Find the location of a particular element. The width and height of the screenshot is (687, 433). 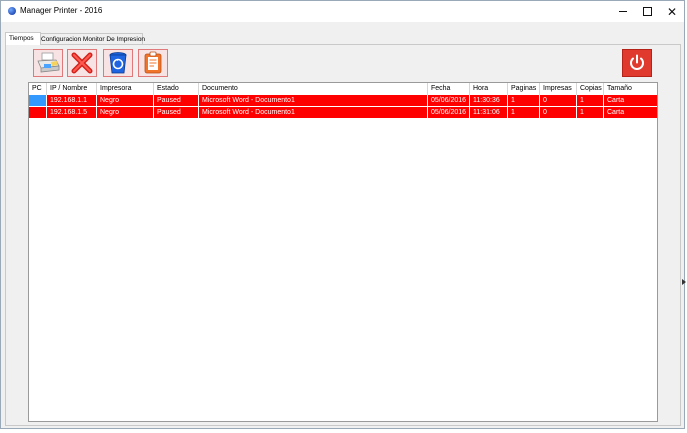

column-header-copias: Copias is located at coordinates (590, 89).